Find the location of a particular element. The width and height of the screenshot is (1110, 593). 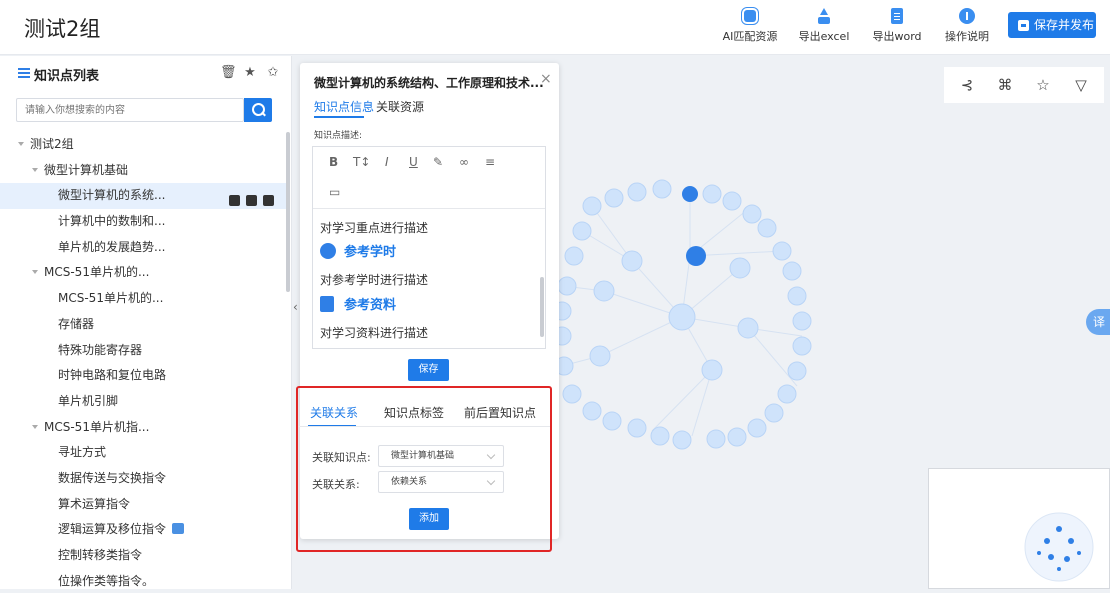

align-icon: ≡ is located at coordinates (490, 162).